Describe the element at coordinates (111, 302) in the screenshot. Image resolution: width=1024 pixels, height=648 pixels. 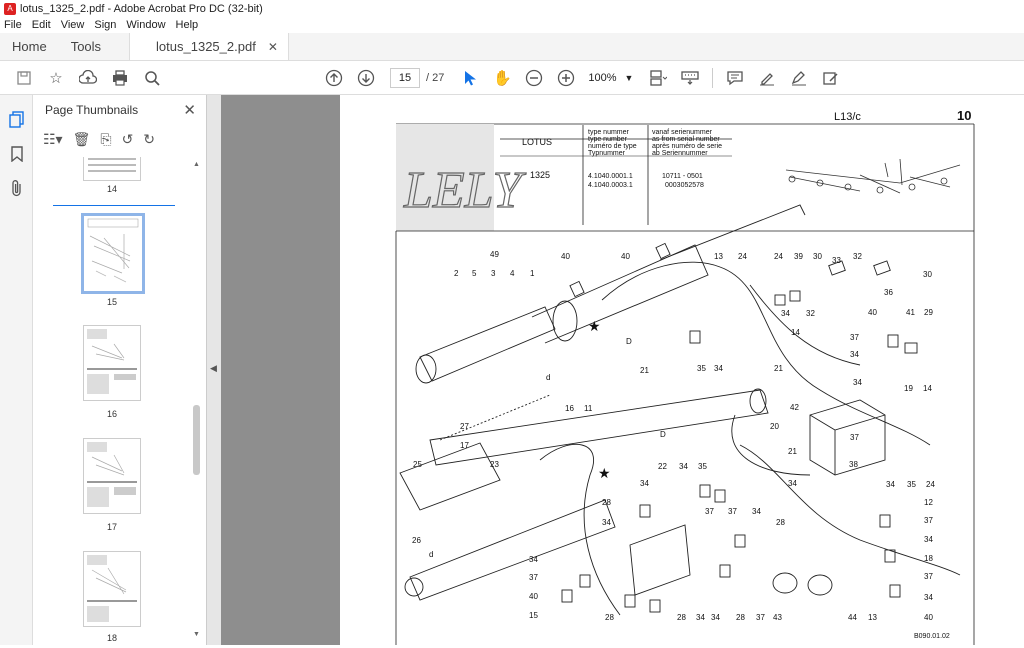
I see `thumbnail-page-number: 15` at that location.